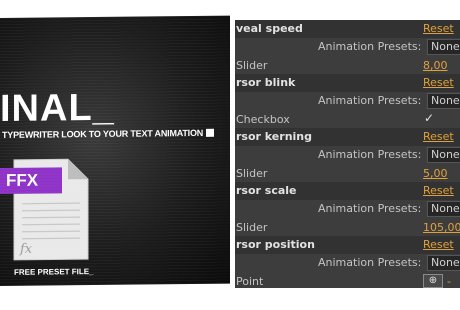 This screenshot has width=460, height=310. What do you see at coordinates (441, 227) in the screenshot?
I see `slider-value: 105,00` at bounding box center [441, 227].